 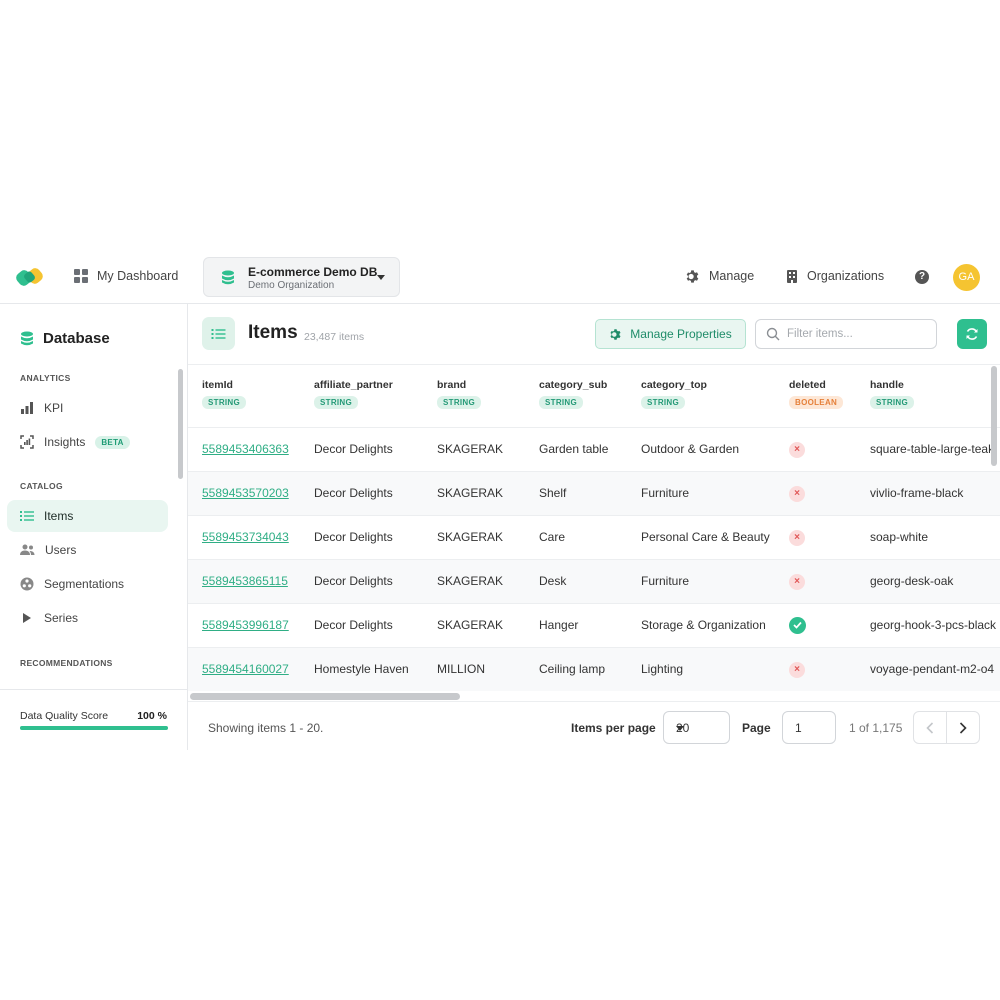 I want to click on column-header: deleted BOOLEAN, so click(x=829, y=396).